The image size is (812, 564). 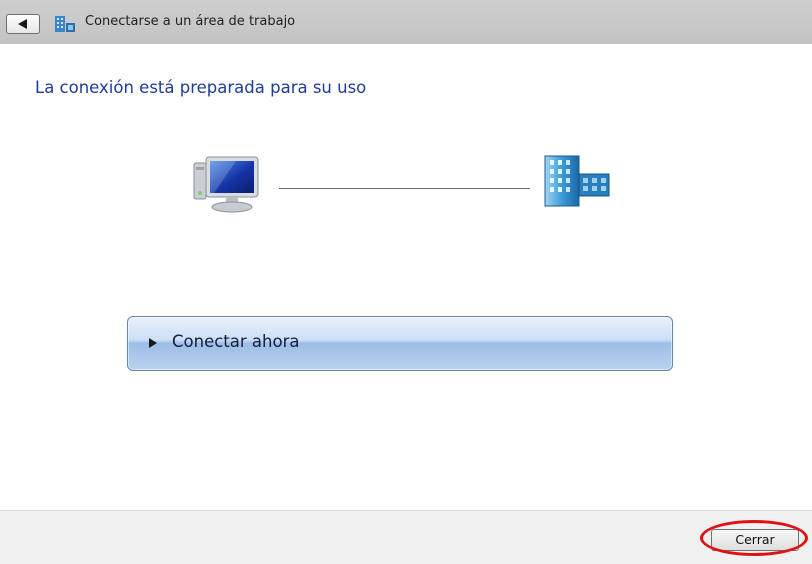 I want to click on close-button: Cerrar, so click(x=755, y=540).